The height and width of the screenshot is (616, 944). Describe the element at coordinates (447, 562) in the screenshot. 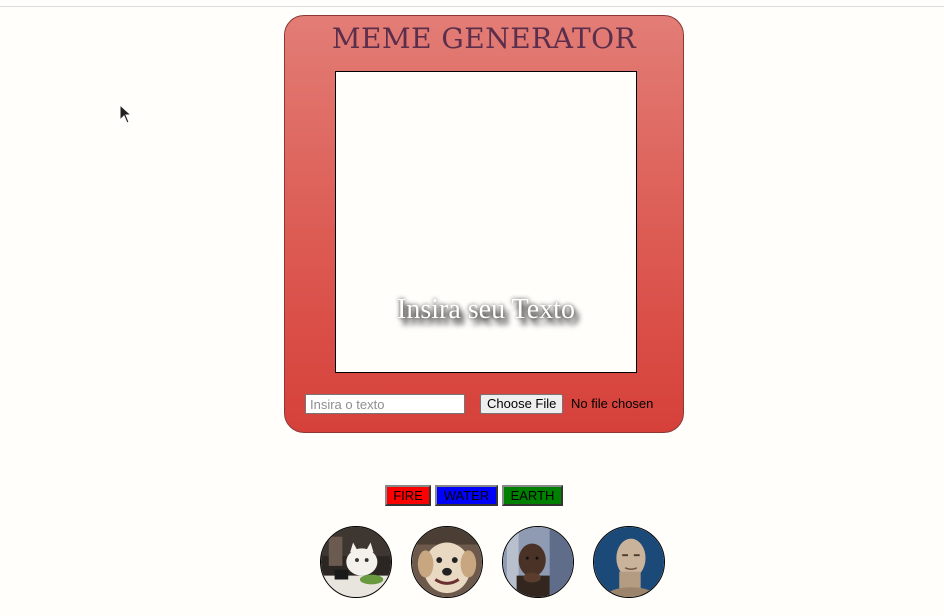

I see `smiling-dog-meme-thumbnail` at that location.